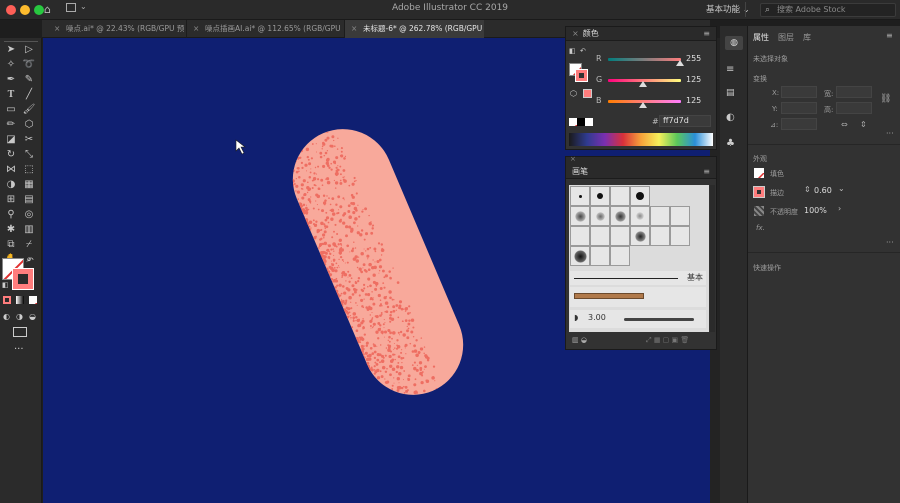 The width and height of the screenshot is (900, 503). Describe the element at coordinates (641, 160) in the screenshot. I see `panel-grip: ×` at that location.